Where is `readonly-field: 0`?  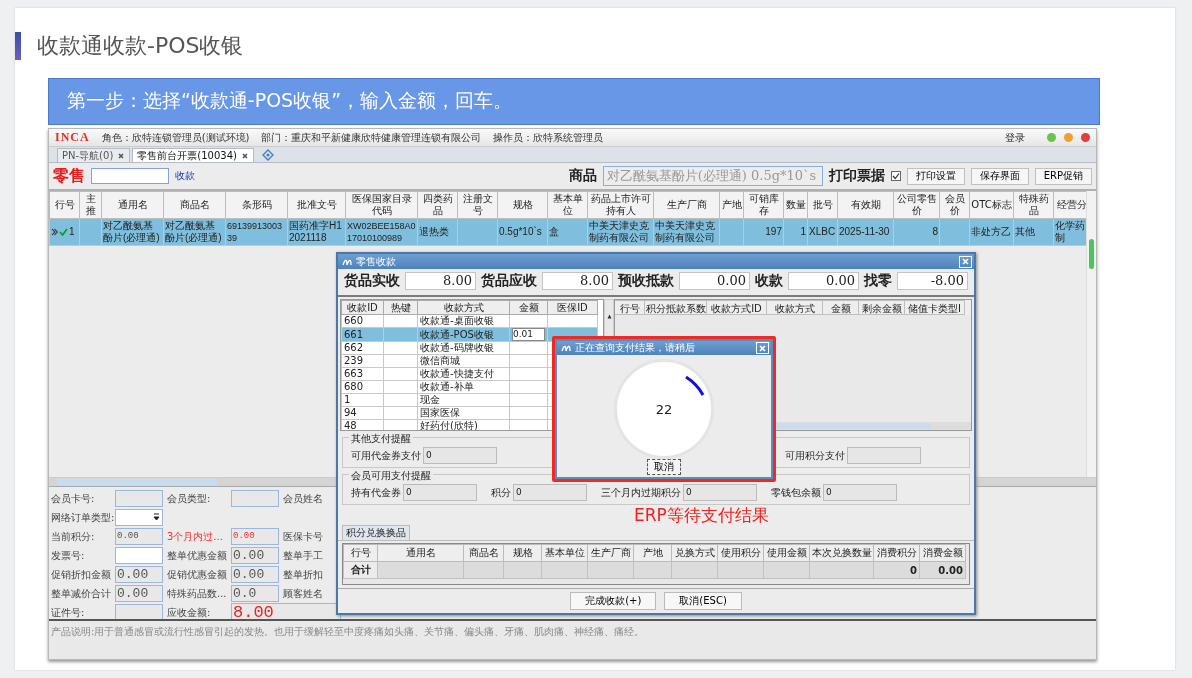 readonly-field: 0 is located at coordinates (720, 492).